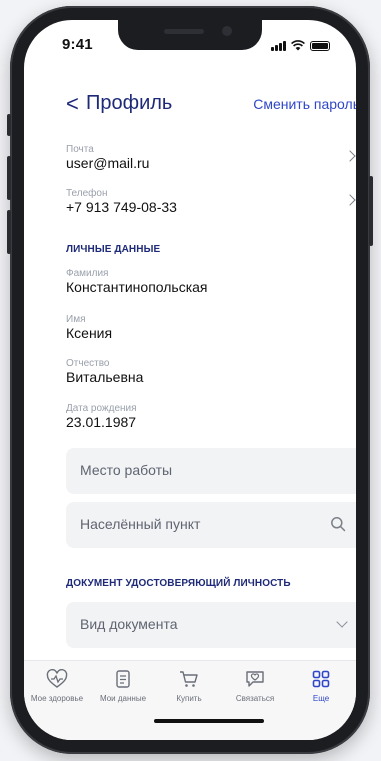  I want to click on tab-label: Связаться, so click(255, 698).